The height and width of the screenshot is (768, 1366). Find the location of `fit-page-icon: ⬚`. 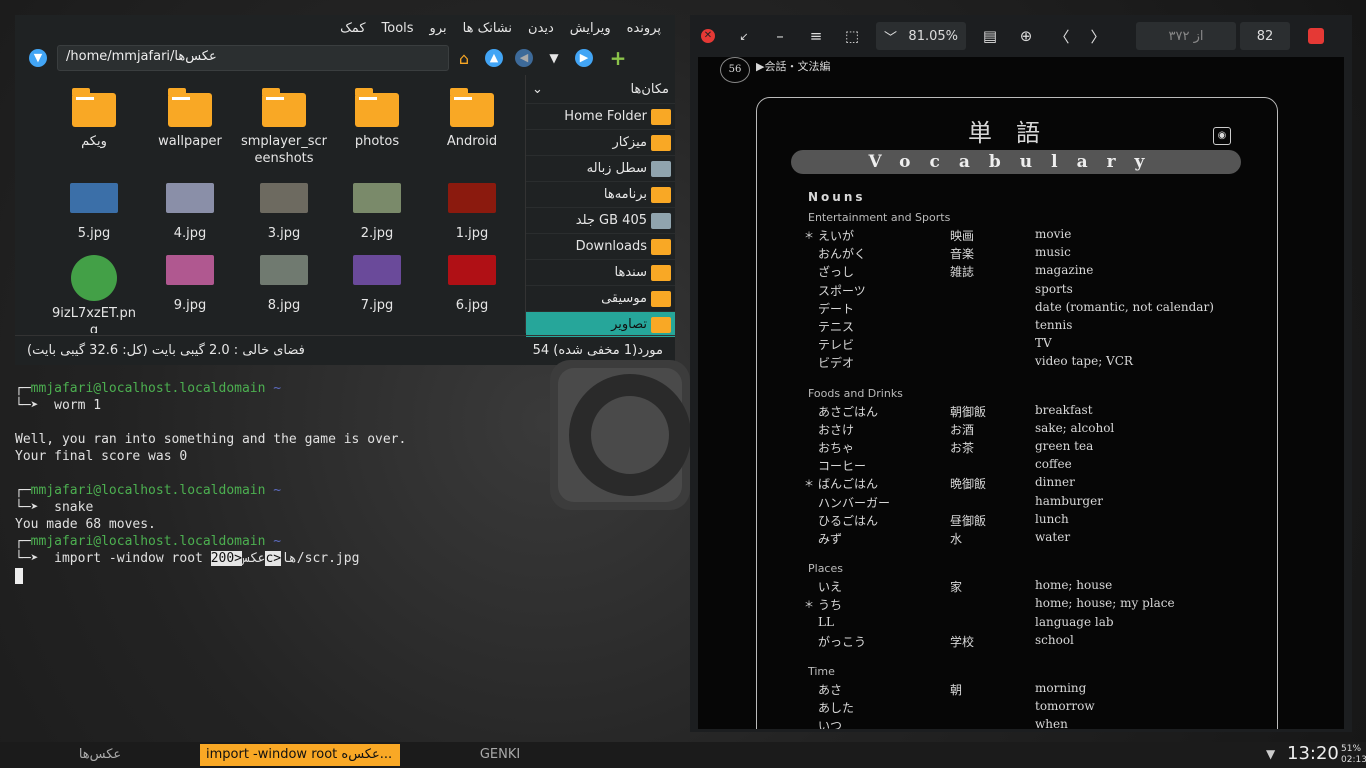

fit-page-icon: ⬚ is located at coordinates (852, 36).